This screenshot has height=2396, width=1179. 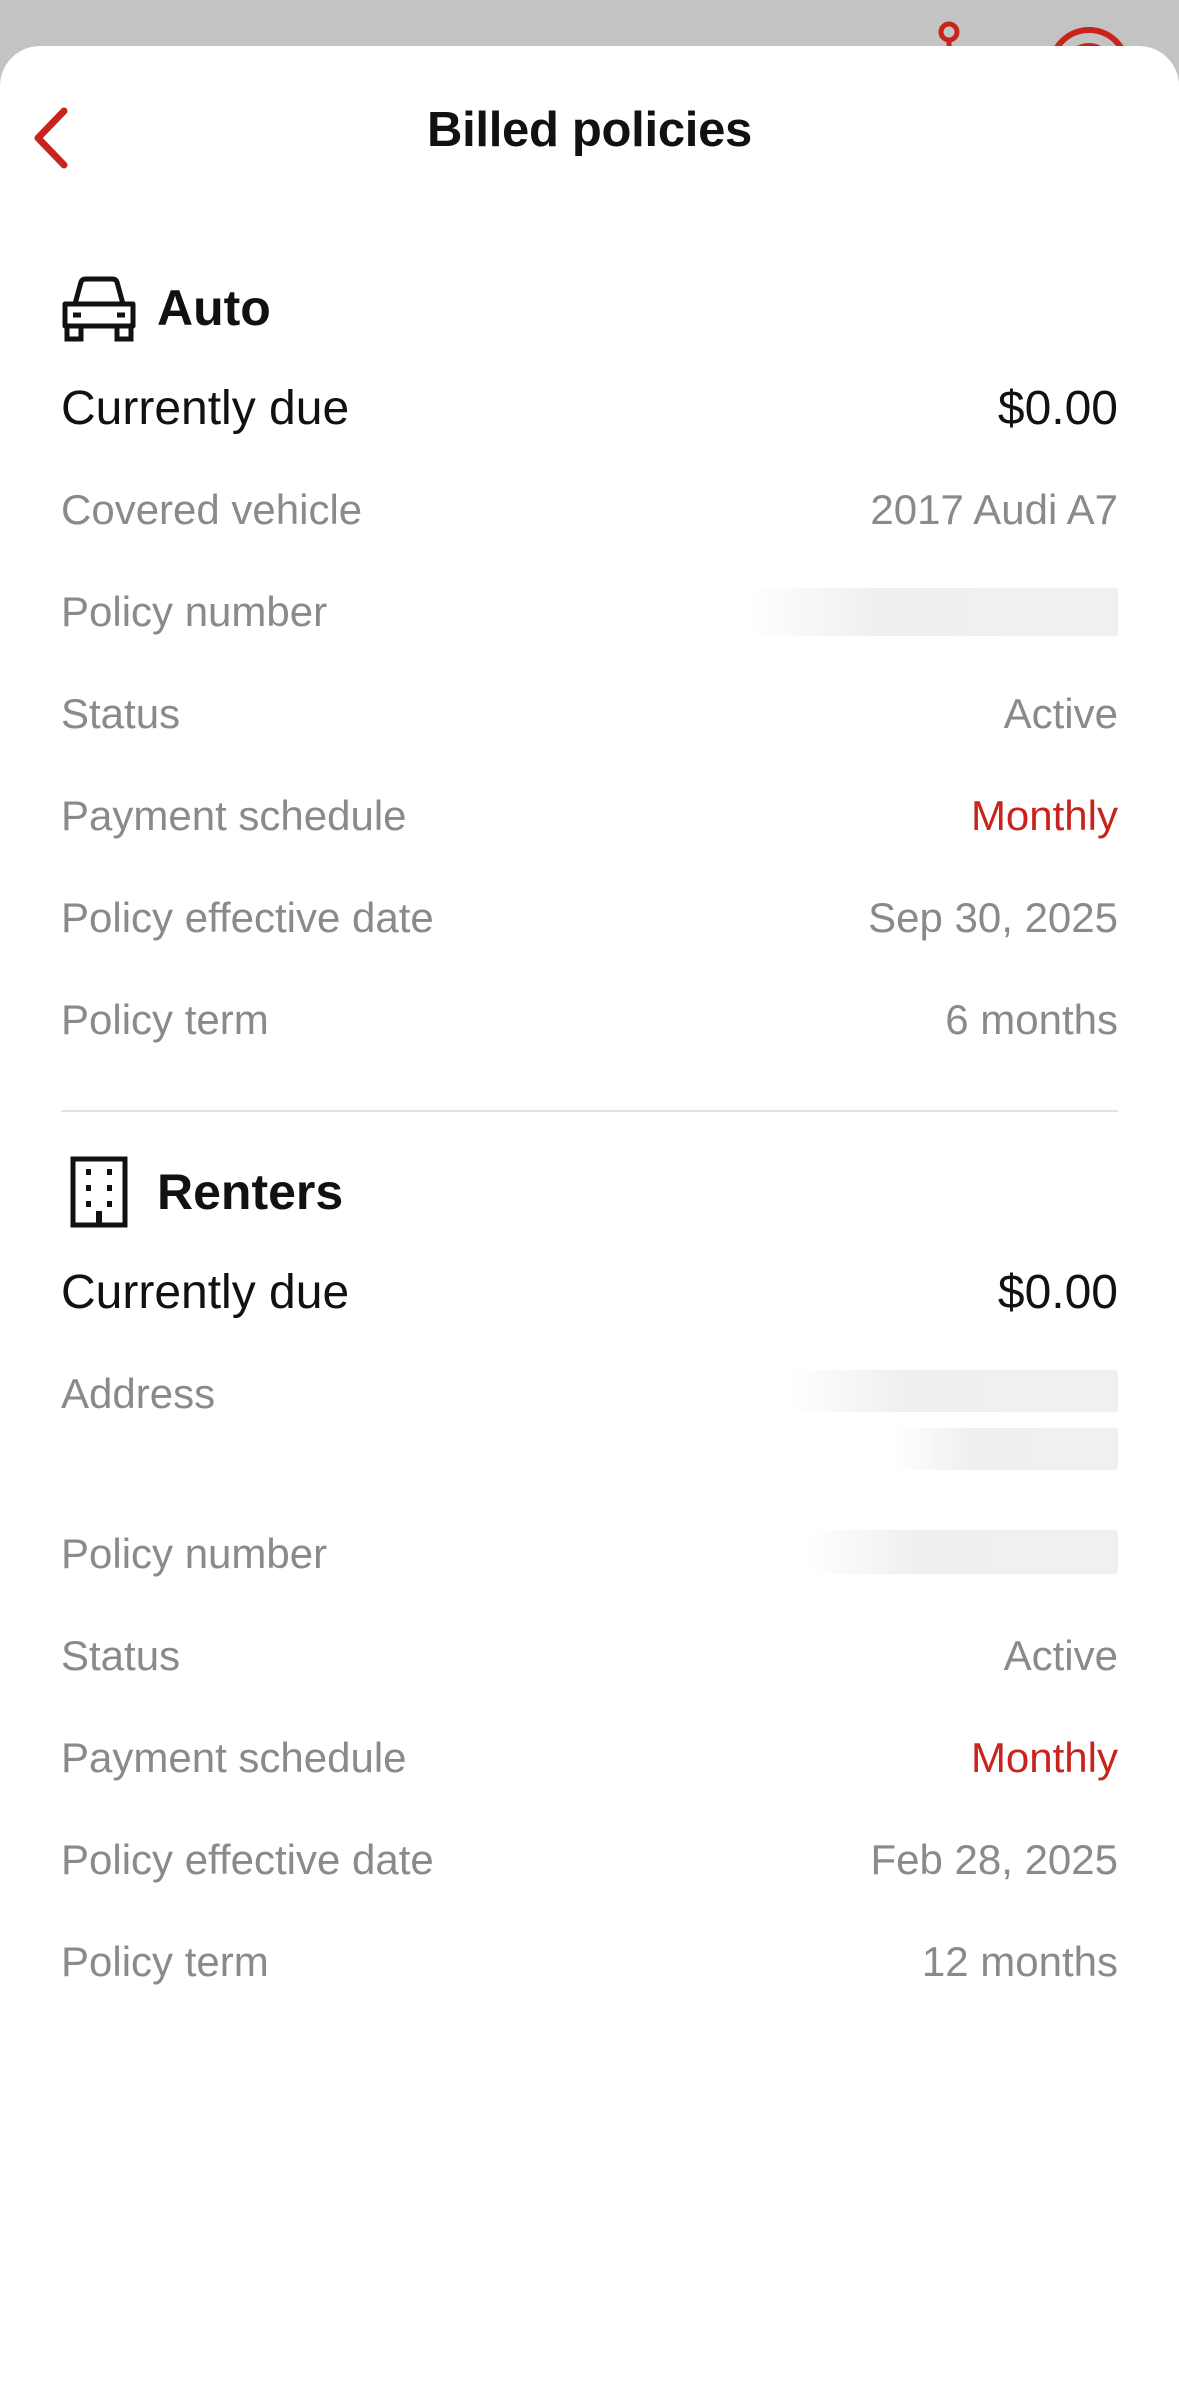 What do you see at coordinates (589, 1019) in the screenshot?
I see `detail-row-policy-term: Policy term 6 months` at bounding box center [589, 1019].